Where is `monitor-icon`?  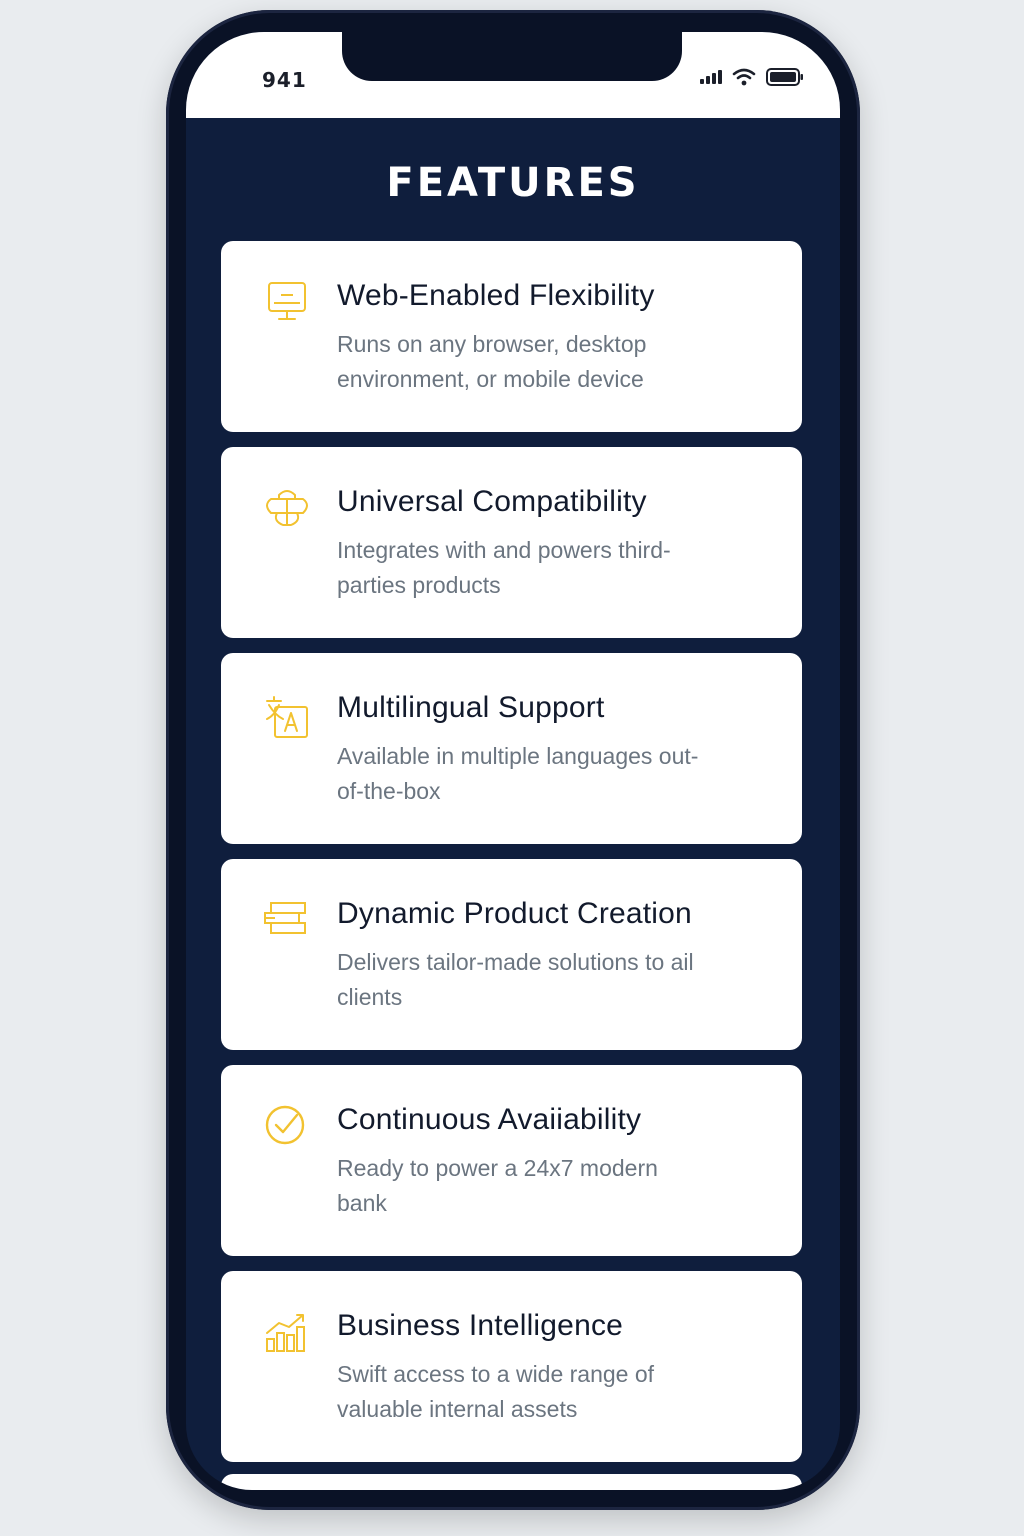 monitor-icon is located at coordinates (287, 301).